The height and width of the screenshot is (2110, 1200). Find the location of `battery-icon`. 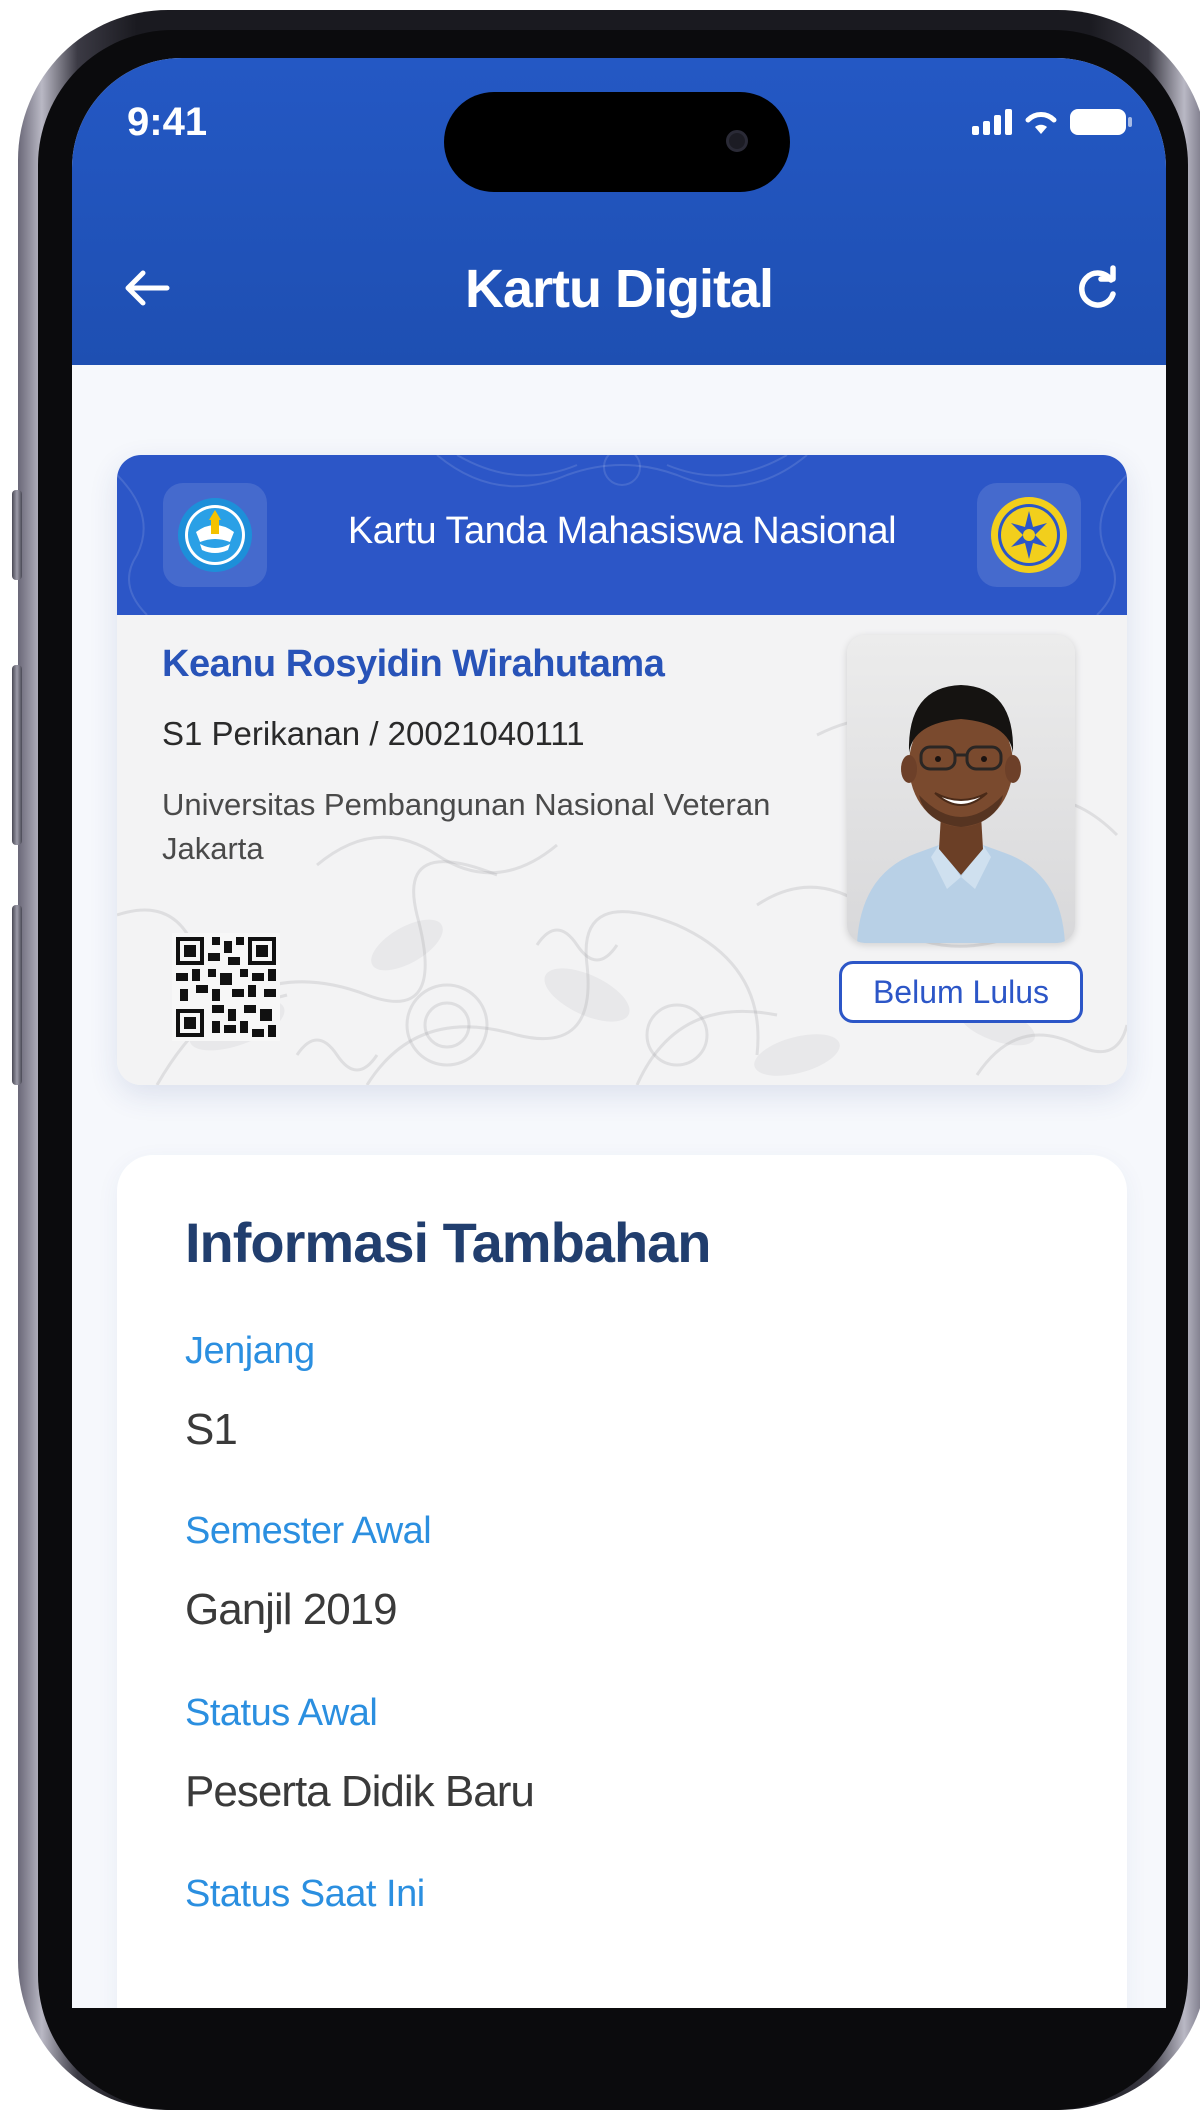

battery-icon is located at coordinates (1101, 122).